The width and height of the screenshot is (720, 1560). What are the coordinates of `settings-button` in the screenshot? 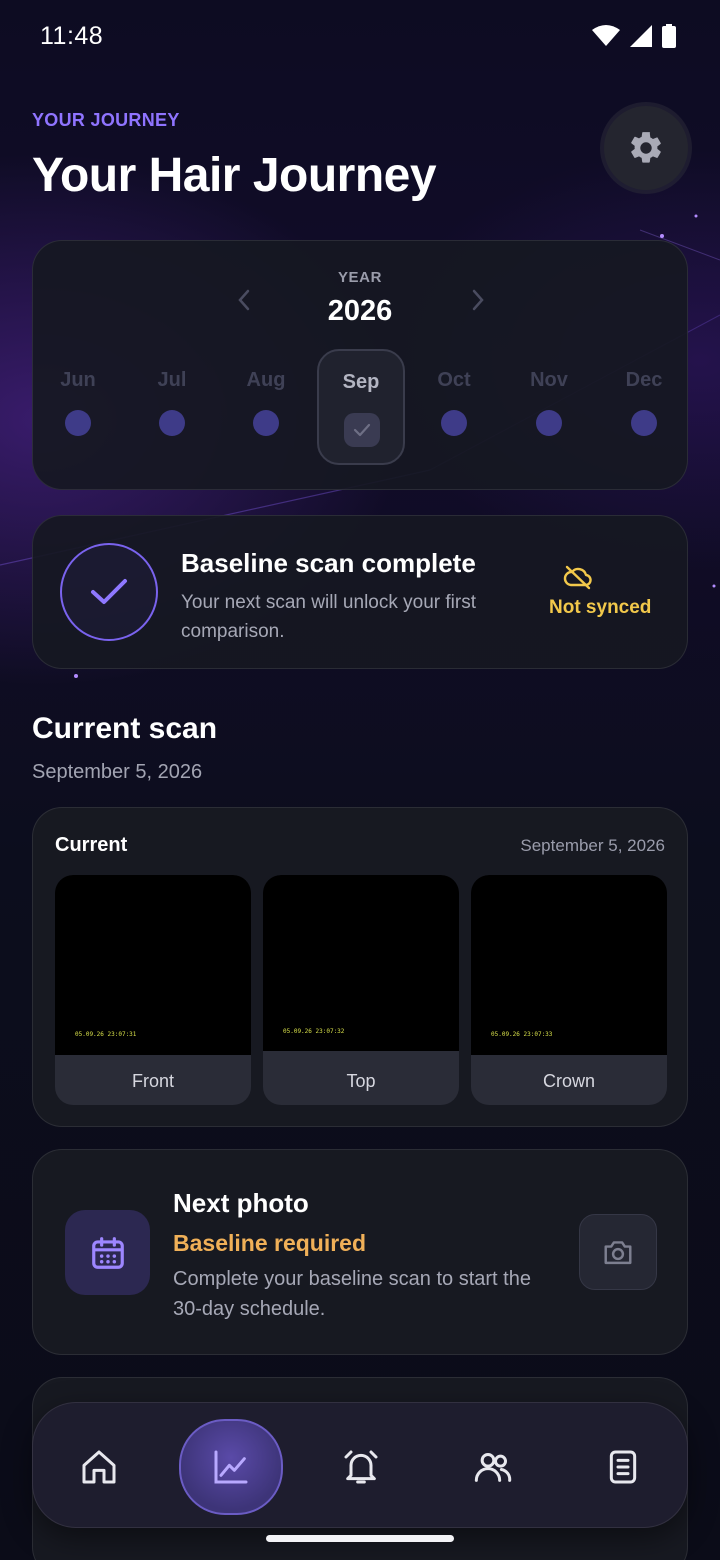 It's located at (646, 148).